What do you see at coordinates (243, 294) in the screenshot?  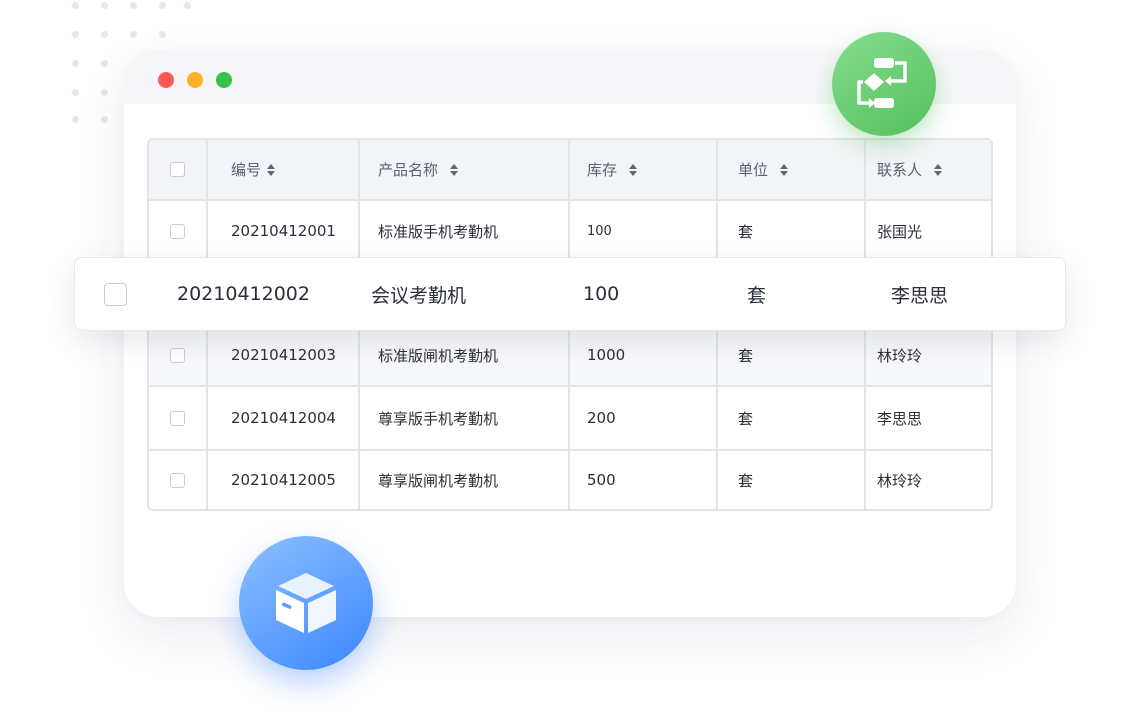 I see `cell-id: 20210412002` at bounding box center [243, 294].